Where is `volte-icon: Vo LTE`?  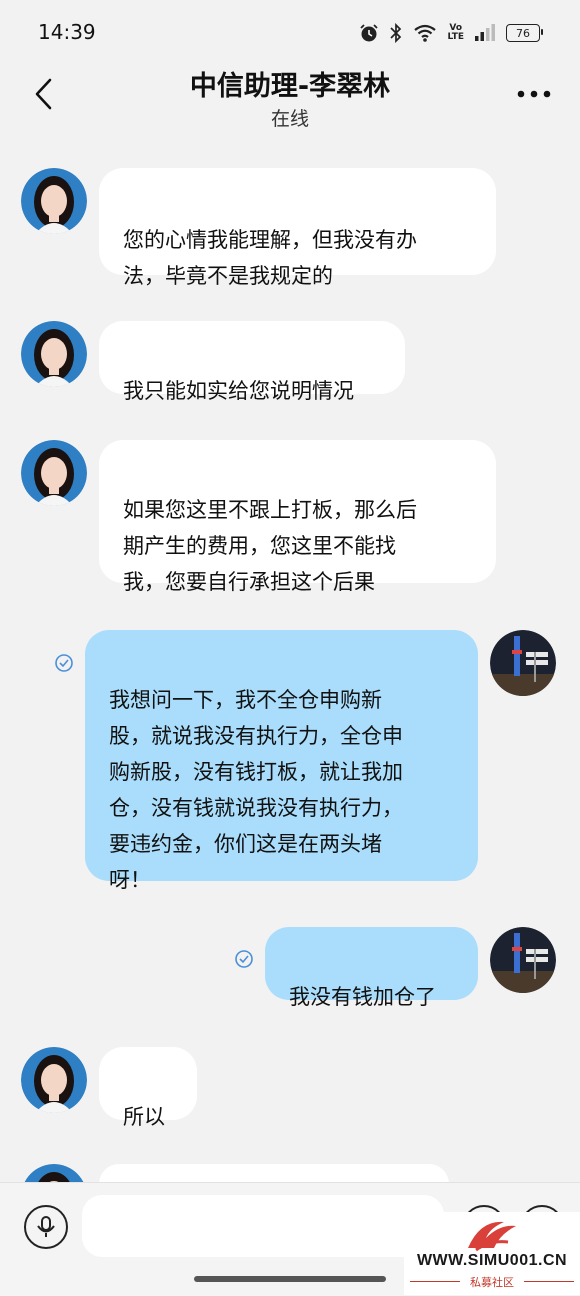
volte-icon: Vo LTE is located at coordinates (455, 33).